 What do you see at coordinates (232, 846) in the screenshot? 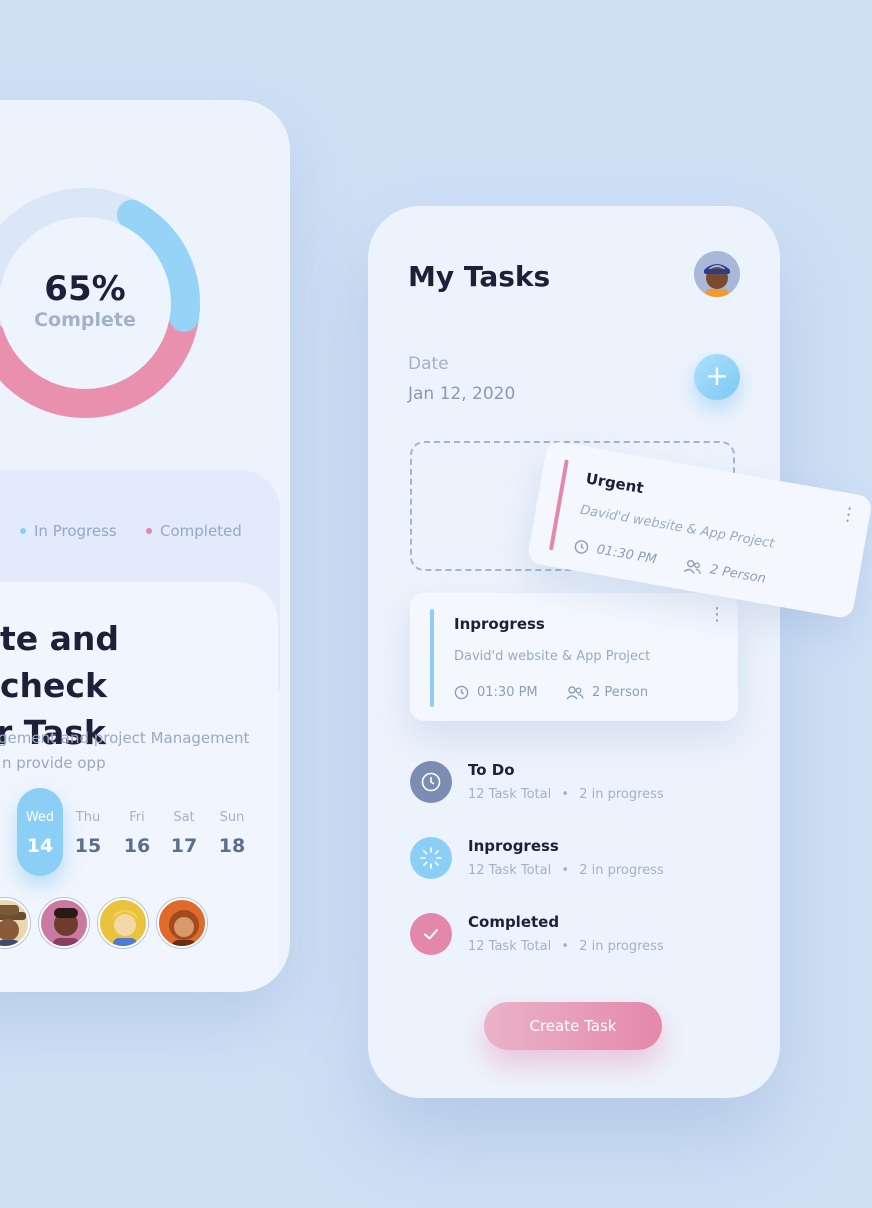
I see `day-date: 18` at bounding box center [232, 846].